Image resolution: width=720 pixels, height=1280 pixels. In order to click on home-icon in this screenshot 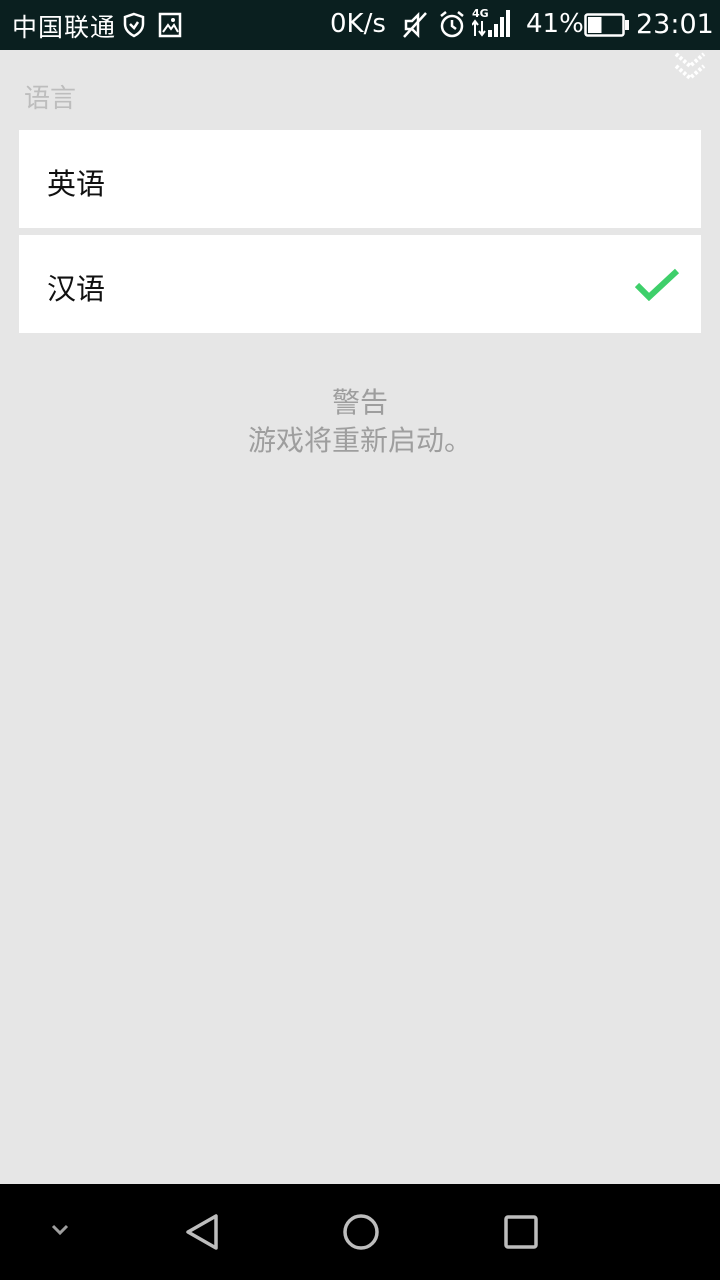, I will do `click(361, 1234)`.